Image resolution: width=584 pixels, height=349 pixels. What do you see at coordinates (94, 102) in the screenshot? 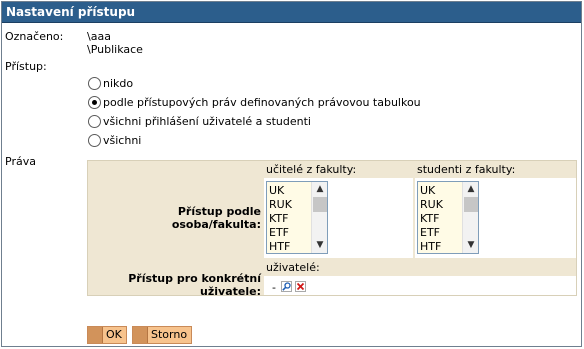
I see `radio-button-selected` at bounding box center [94, 102].